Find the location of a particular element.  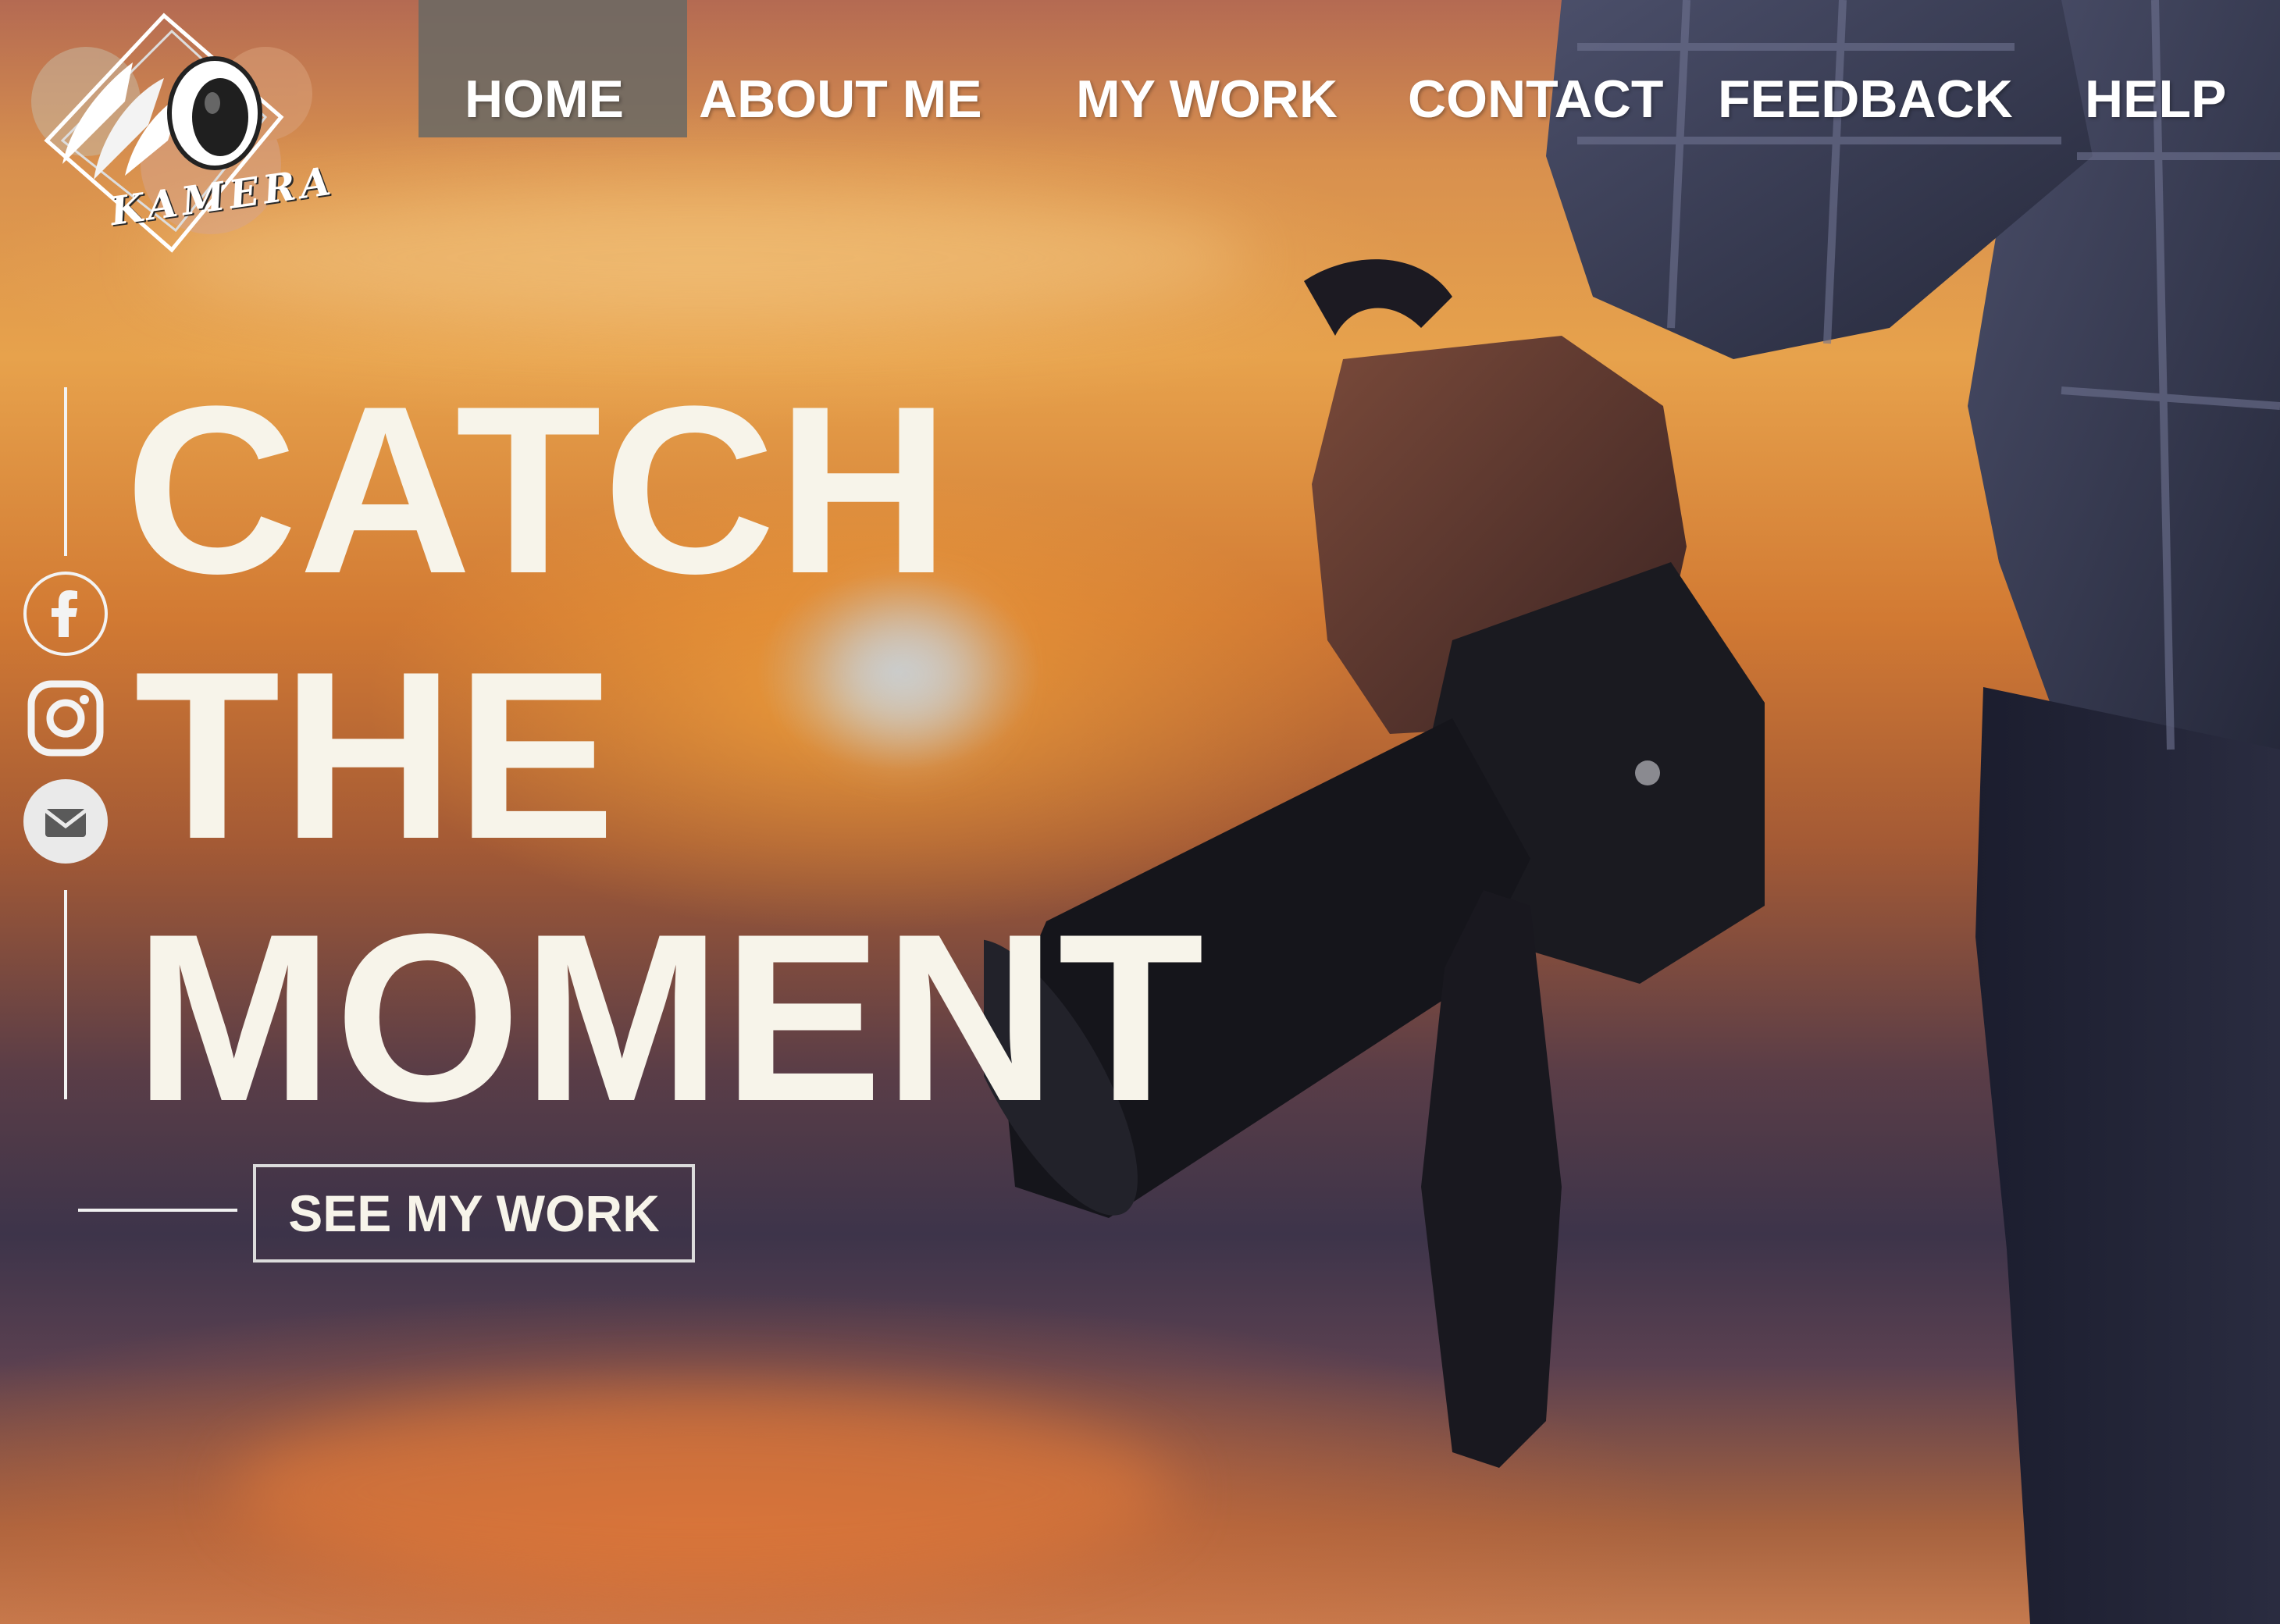

headline-line-1: CATCH is located at coordinates (538, 489).